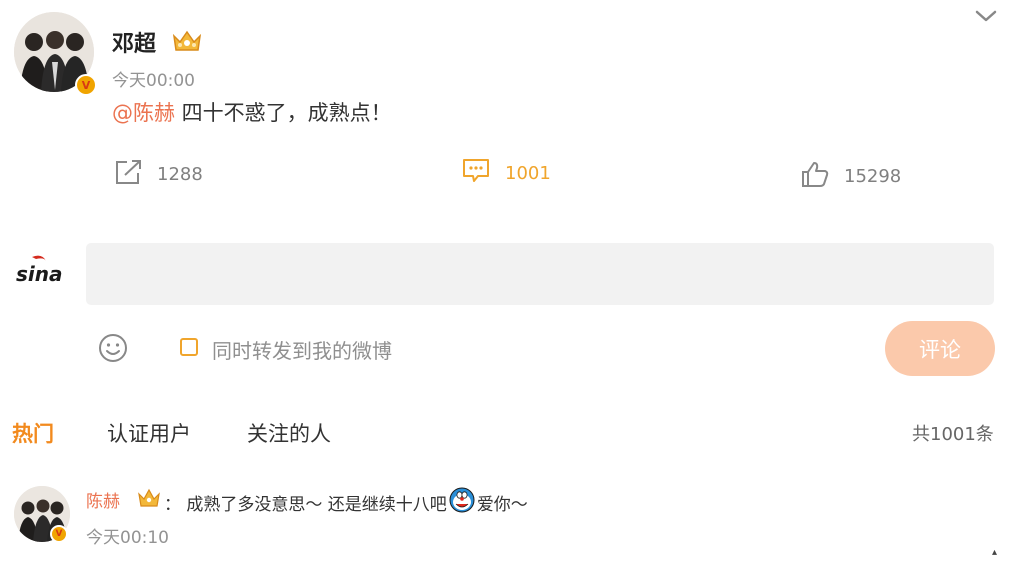  What do you see at coordinates (153, 81) in the screenshot?
I see `post-time: 今天00:00` at bounding box center [153, 81].